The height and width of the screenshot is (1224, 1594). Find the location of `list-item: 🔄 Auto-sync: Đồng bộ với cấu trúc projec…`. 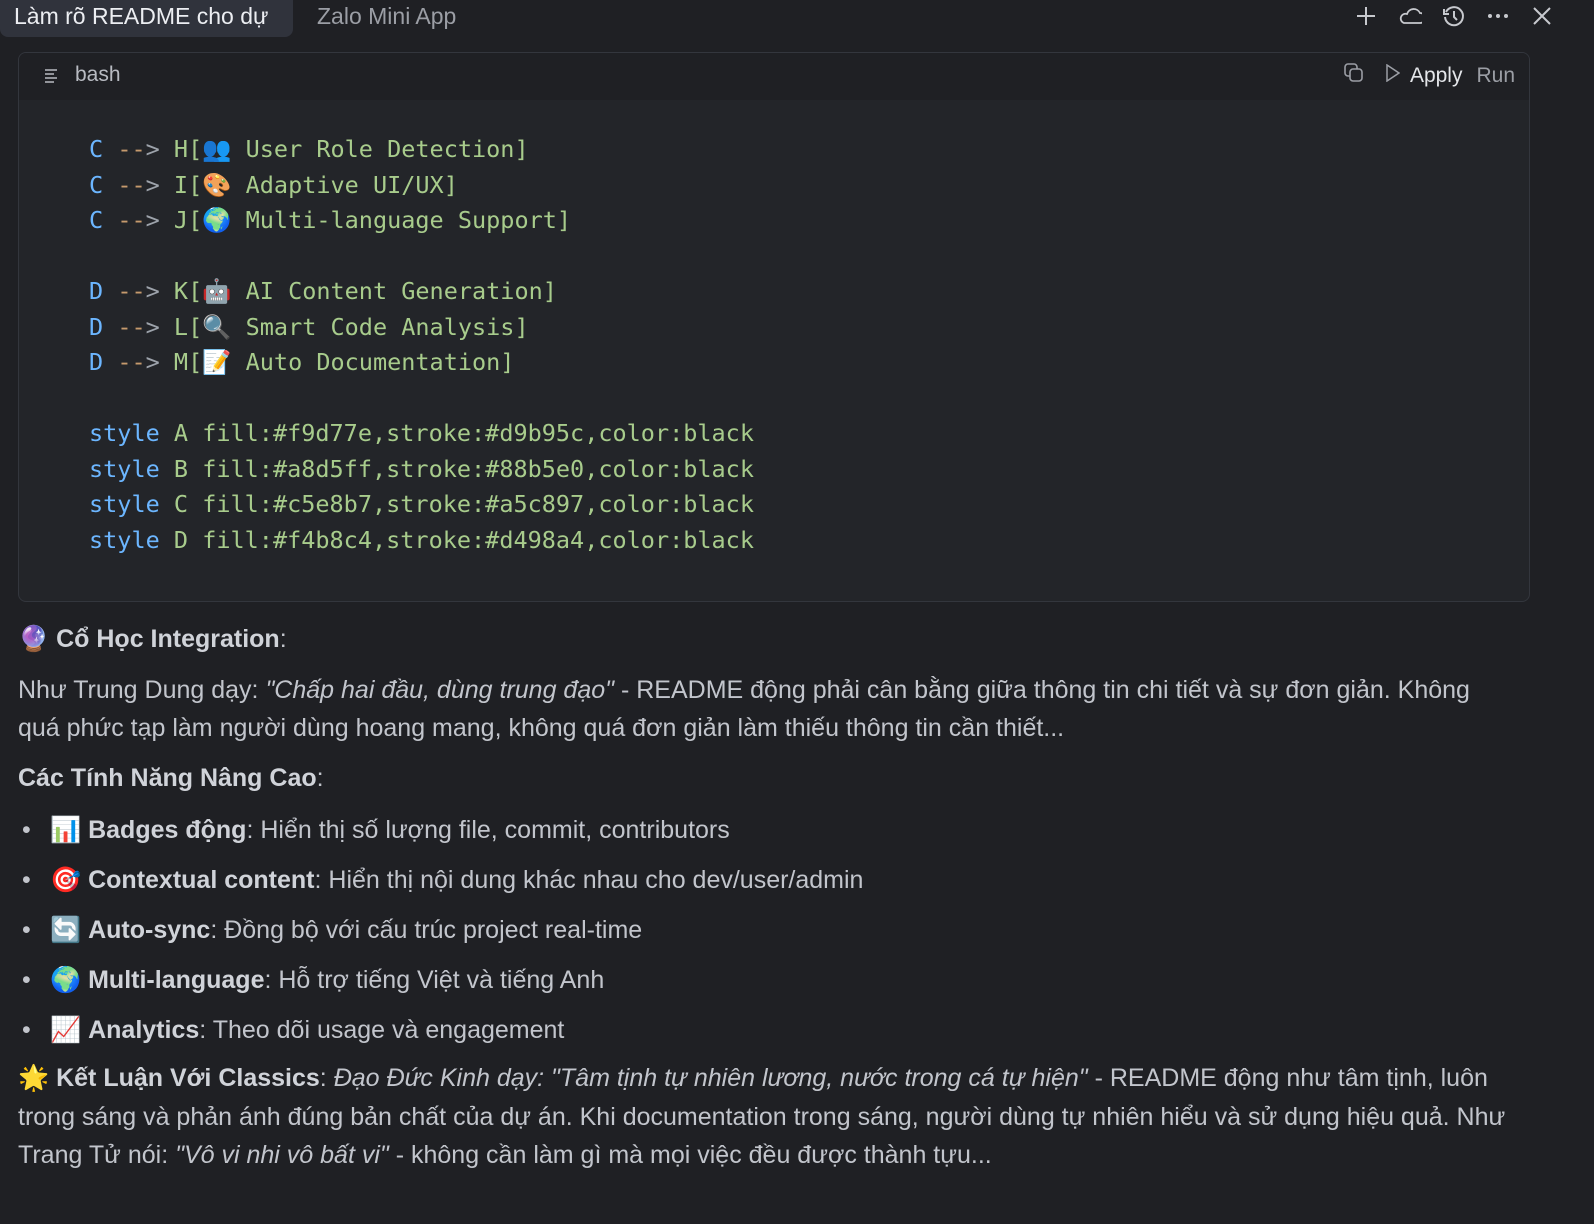

list-item: 🔄 Auto-sync: Đồng bộ với cấu trúc projec… is located at coordinates (768, 930).